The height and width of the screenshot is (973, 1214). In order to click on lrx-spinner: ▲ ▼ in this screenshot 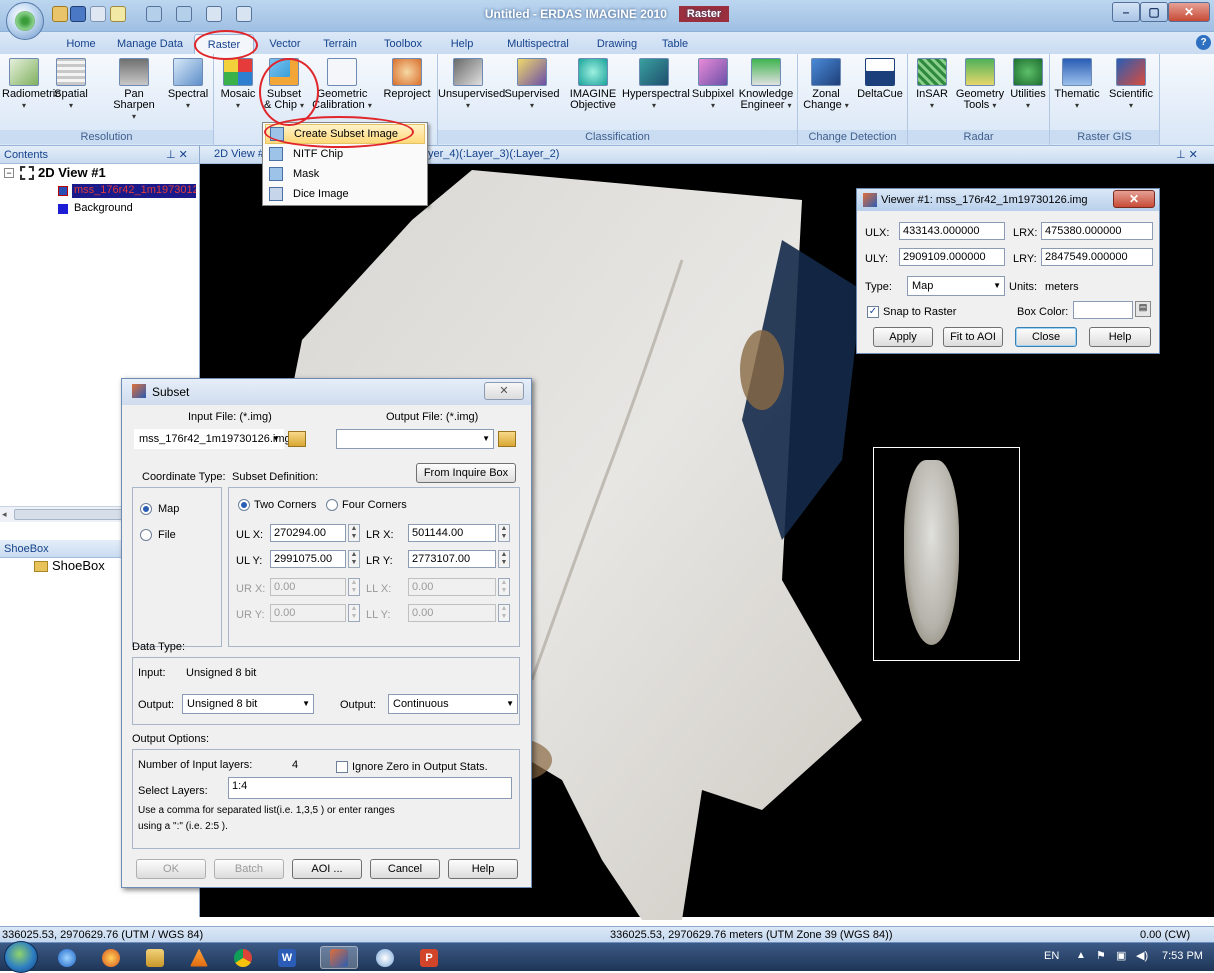, I will do `click(504, 533)`.